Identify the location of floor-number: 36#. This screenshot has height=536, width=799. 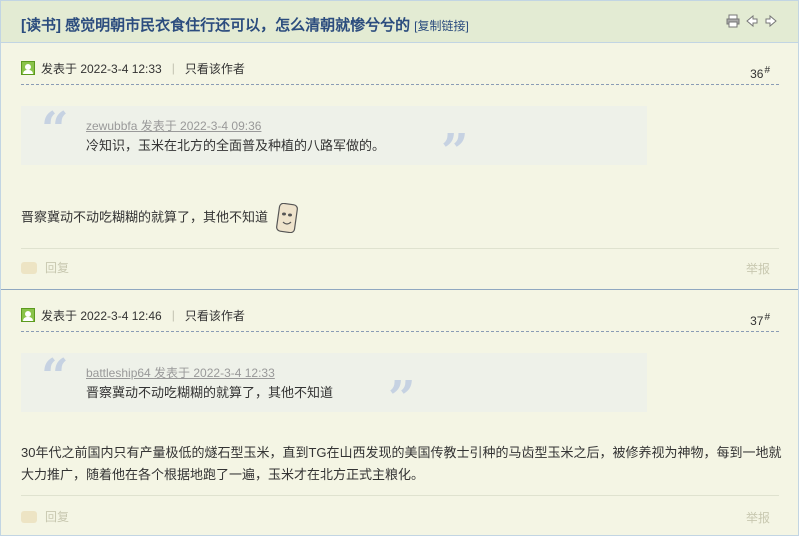
(760, 73).